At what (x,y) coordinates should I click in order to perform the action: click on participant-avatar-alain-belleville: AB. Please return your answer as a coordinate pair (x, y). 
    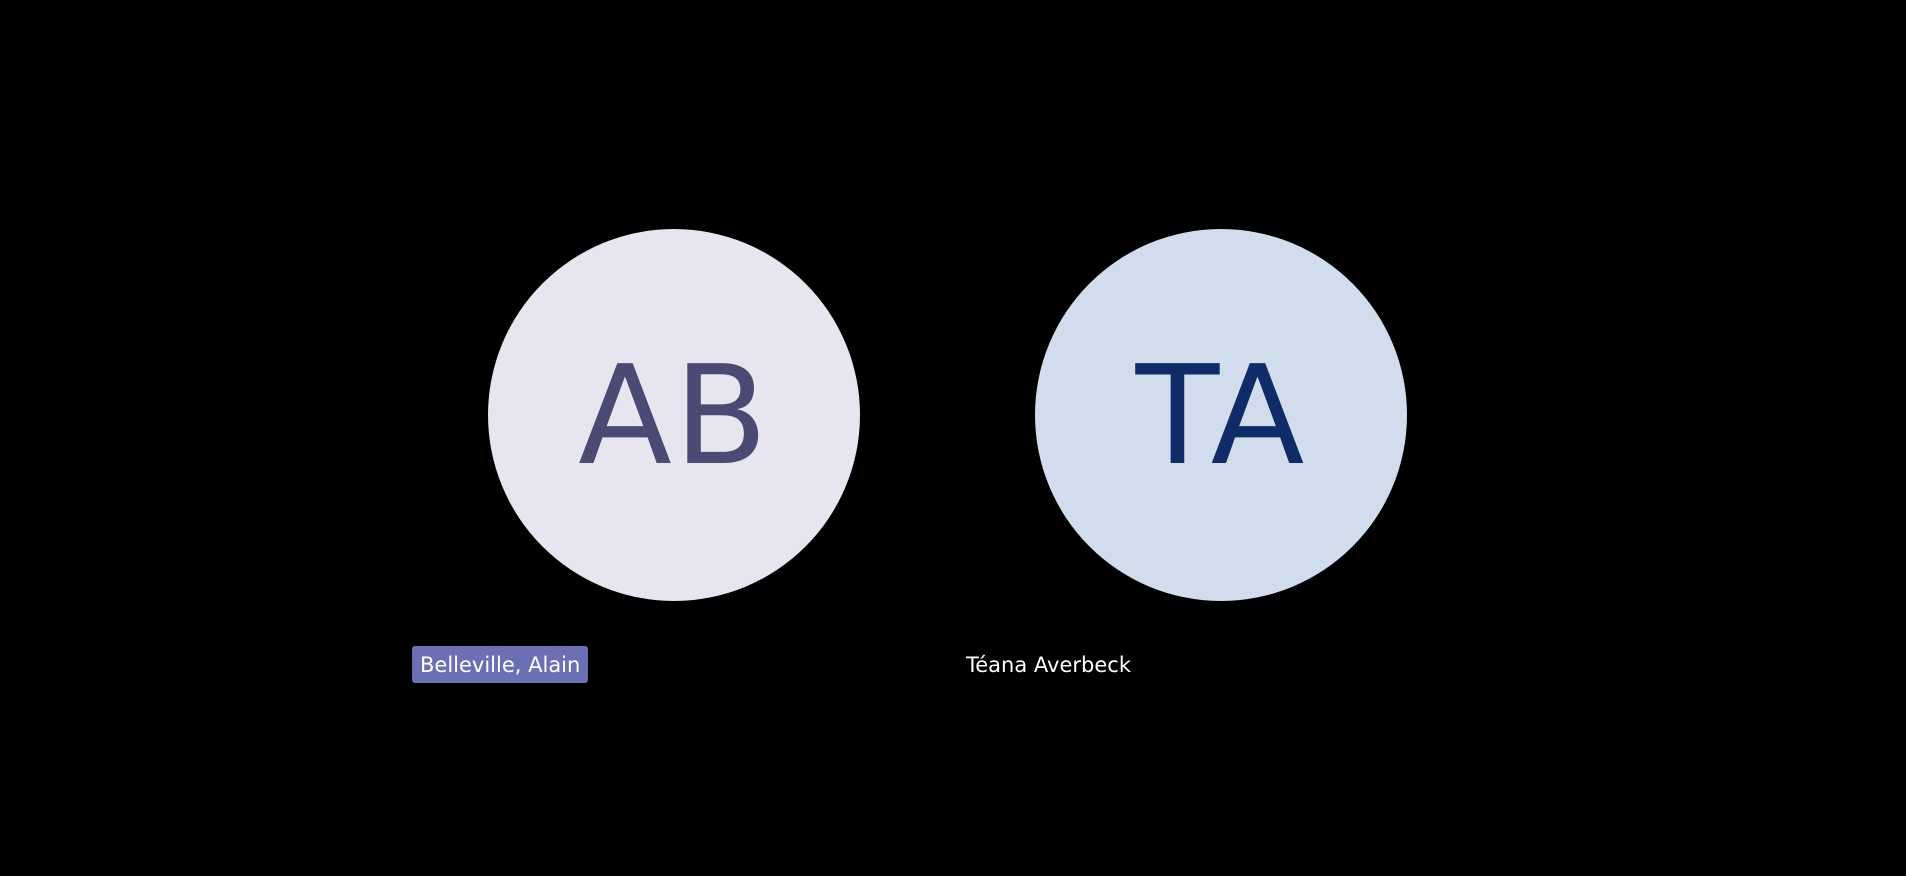
    Looking at the image, I should click on (674, 415).